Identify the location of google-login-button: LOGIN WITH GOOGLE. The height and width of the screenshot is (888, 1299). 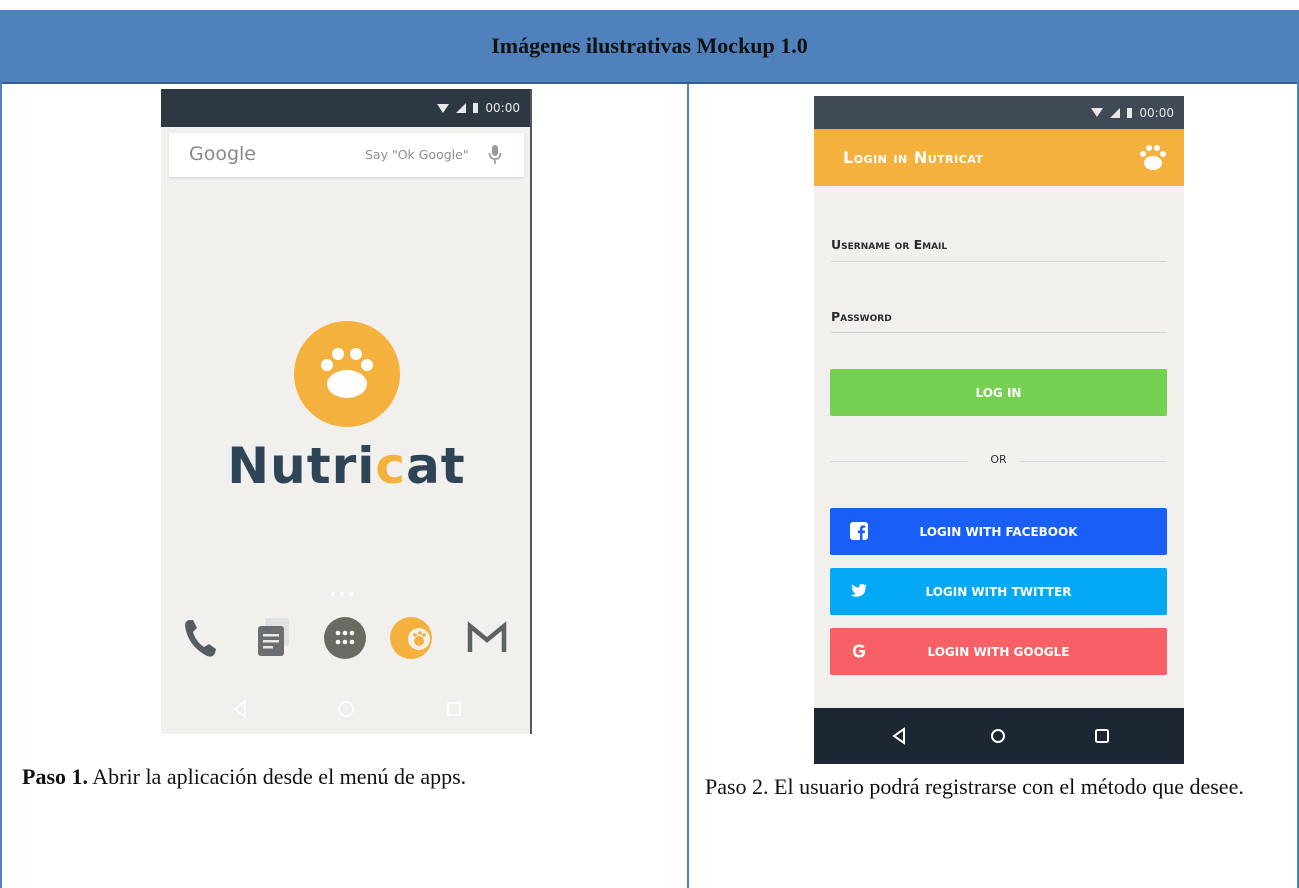
(998, 651).